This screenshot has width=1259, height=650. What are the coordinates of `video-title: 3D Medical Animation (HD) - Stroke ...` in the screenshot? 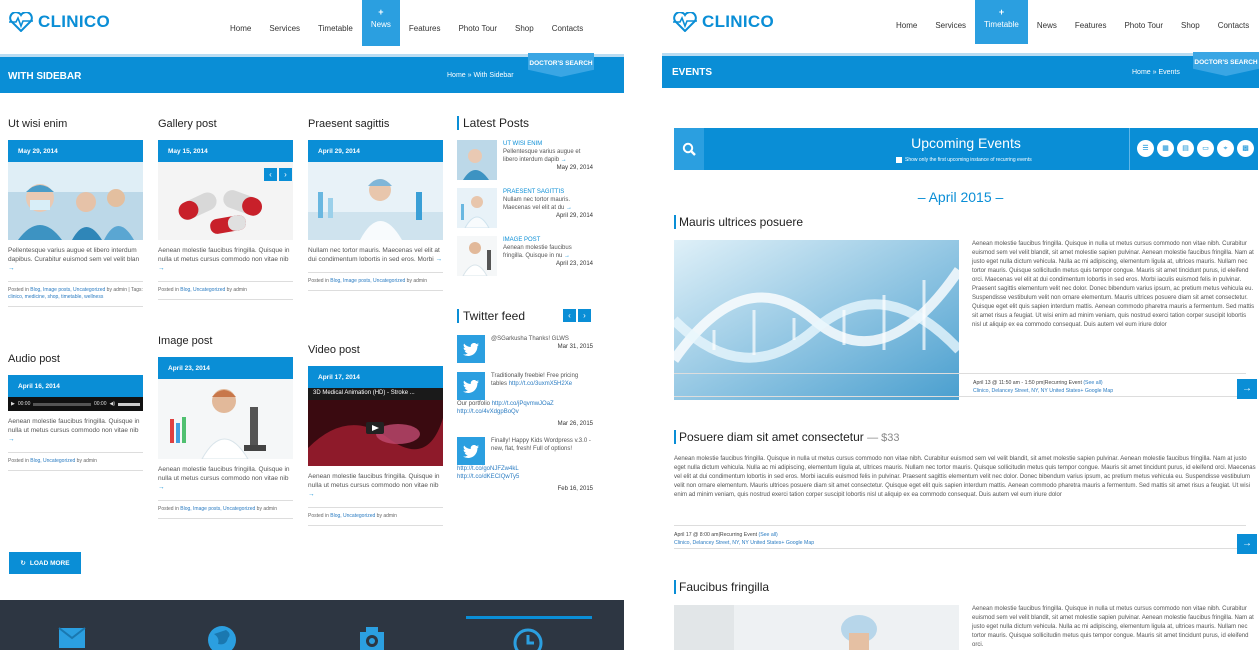 It's located at (364, 393).